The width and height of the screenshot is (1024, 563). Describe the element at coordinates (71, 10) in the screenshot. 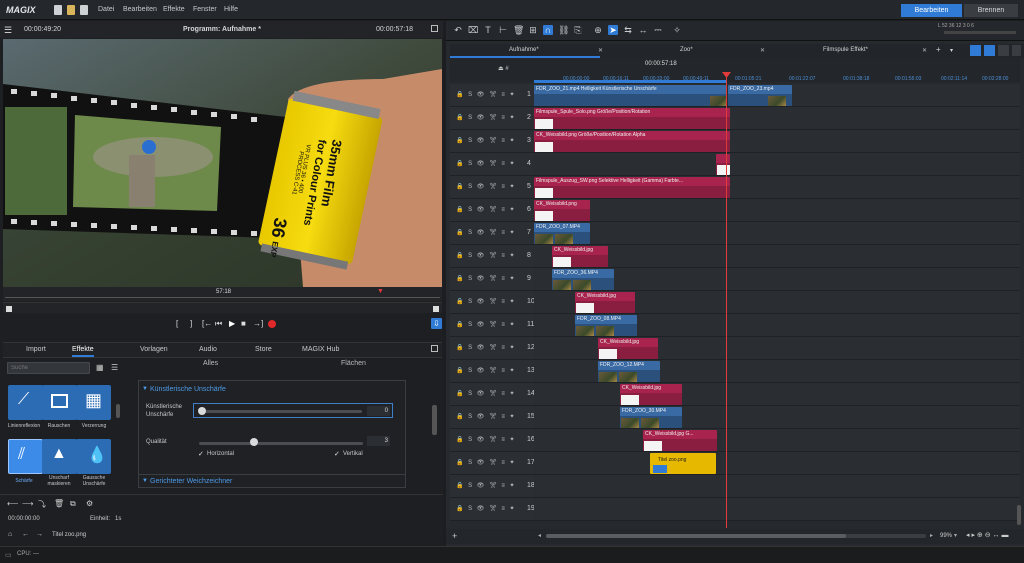

I see `open-folder-icon` at that location.